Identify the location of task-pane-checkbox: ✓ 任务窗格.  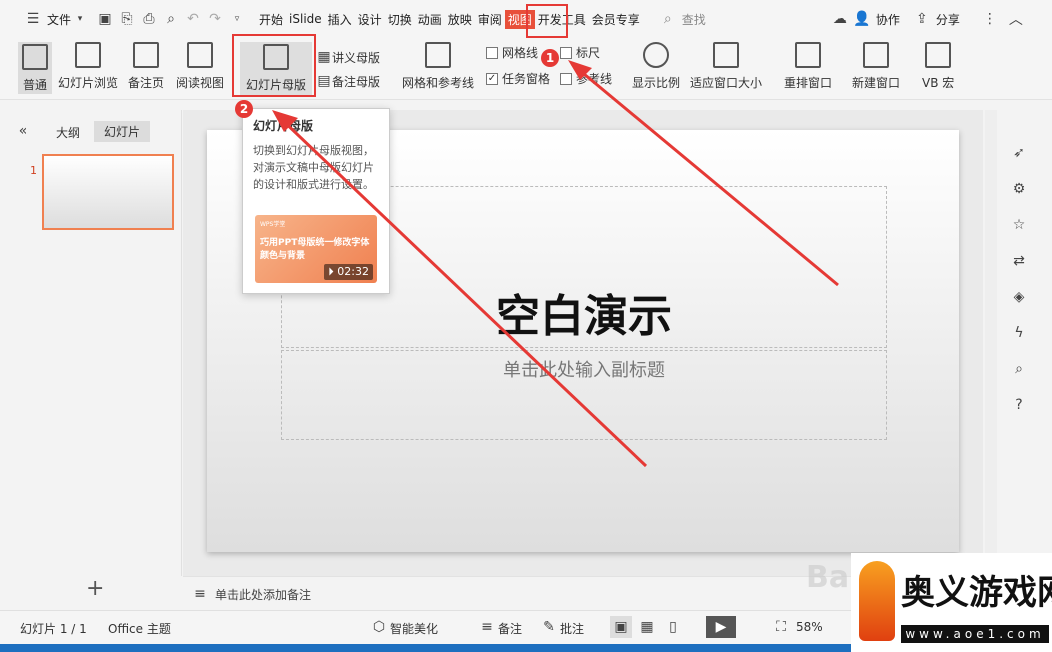
(518, 78).